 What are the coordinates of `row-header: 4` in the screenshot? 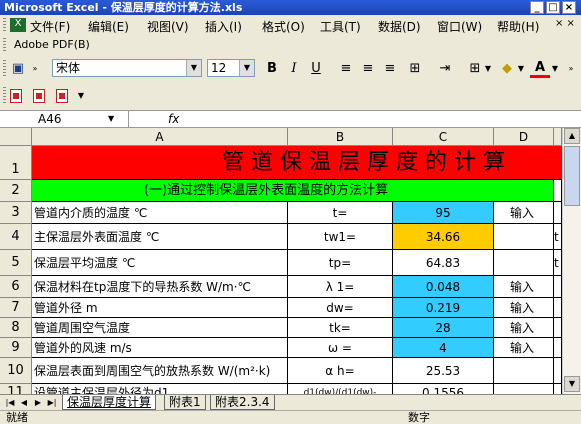 It's located at (16, 237).